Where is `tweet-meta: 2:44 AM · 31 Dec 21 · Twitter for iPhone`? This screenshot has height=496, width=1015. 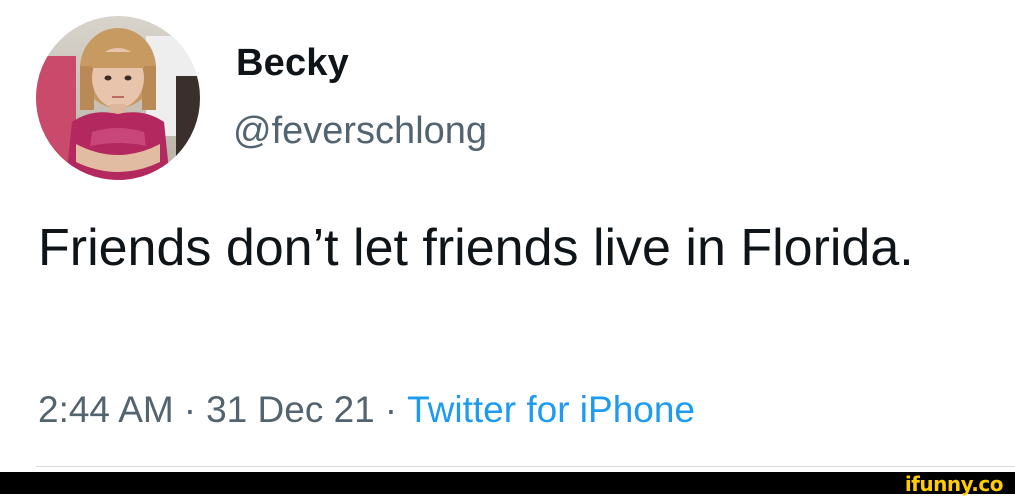 tweet-meta: 2:44 AM · 31 Dec 21 · Twitter for iPhone is located at coordinates (366, 410).